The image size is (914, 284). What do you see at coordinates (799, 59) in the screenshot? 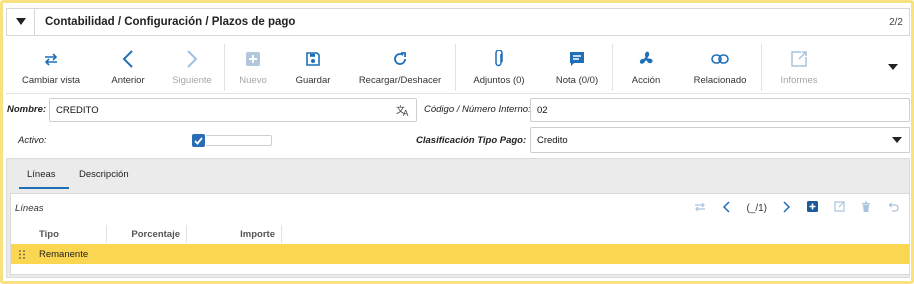
I see `report-icon` at bounding box center [799, 59].